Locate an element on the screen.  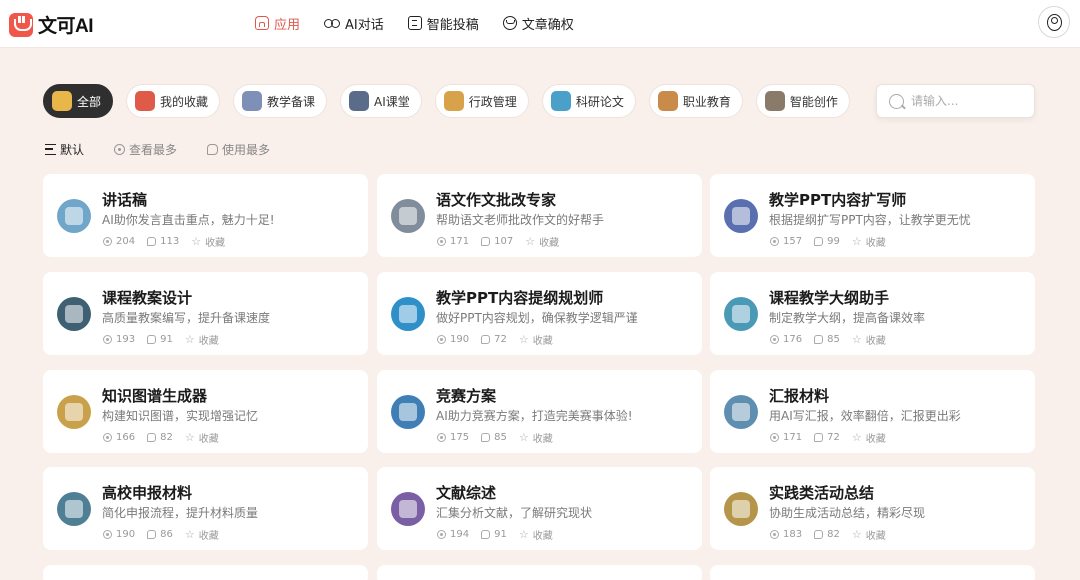
use-count: 91 is located at coordinates (166, 339).